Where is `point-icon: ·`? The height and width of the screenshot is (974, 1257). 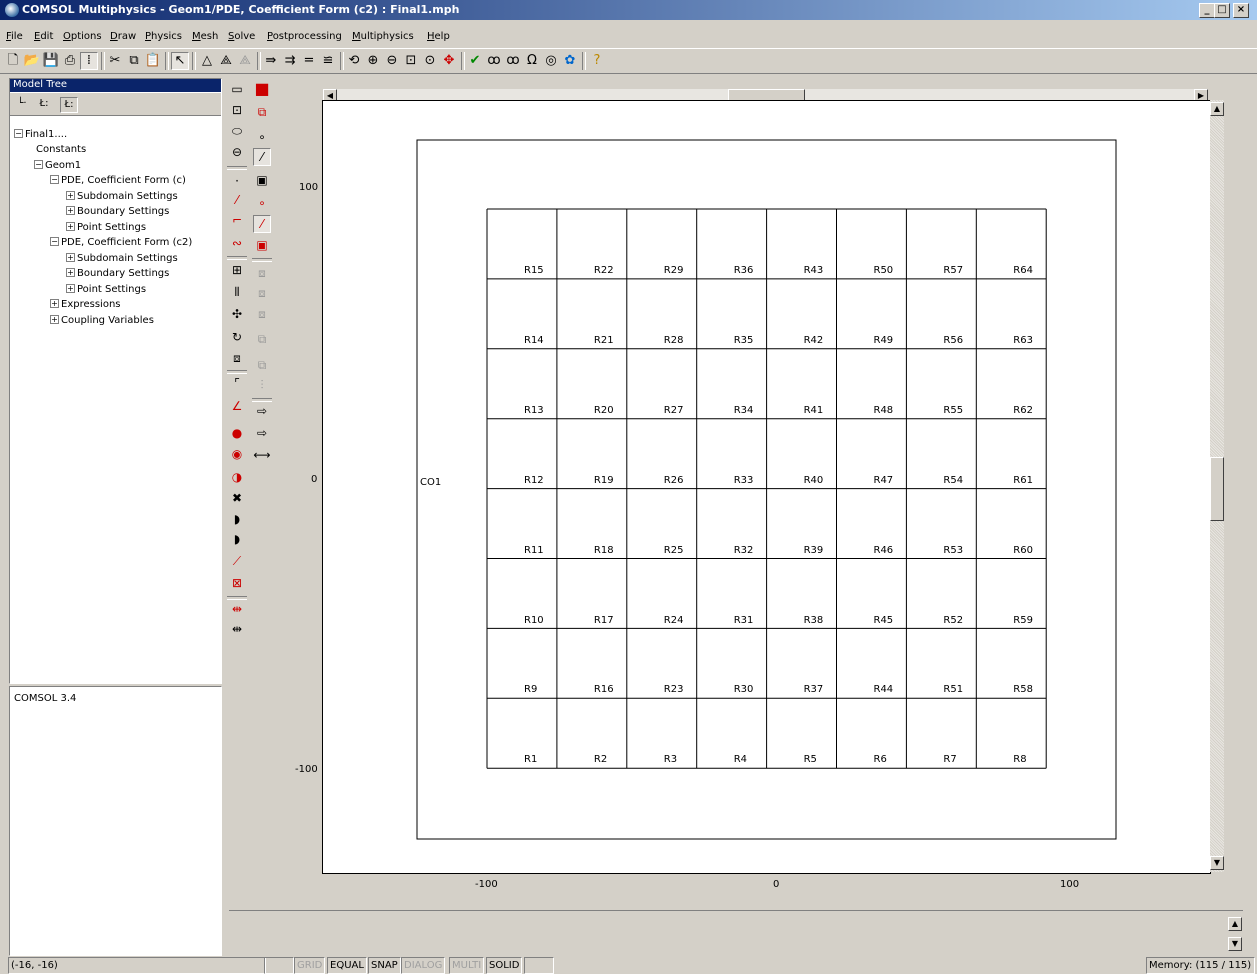 point-icon: · is located at coordinates (237, 181).